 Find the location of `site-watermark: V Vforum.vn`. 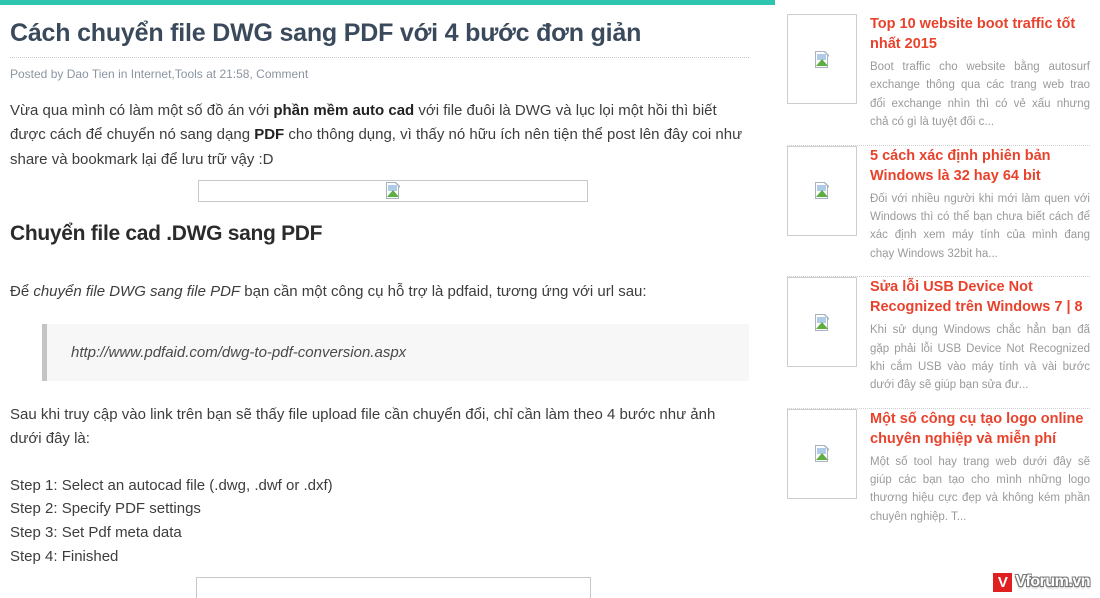

site-watermark: V Vforum.vn is located at coordinates (1041, 582).